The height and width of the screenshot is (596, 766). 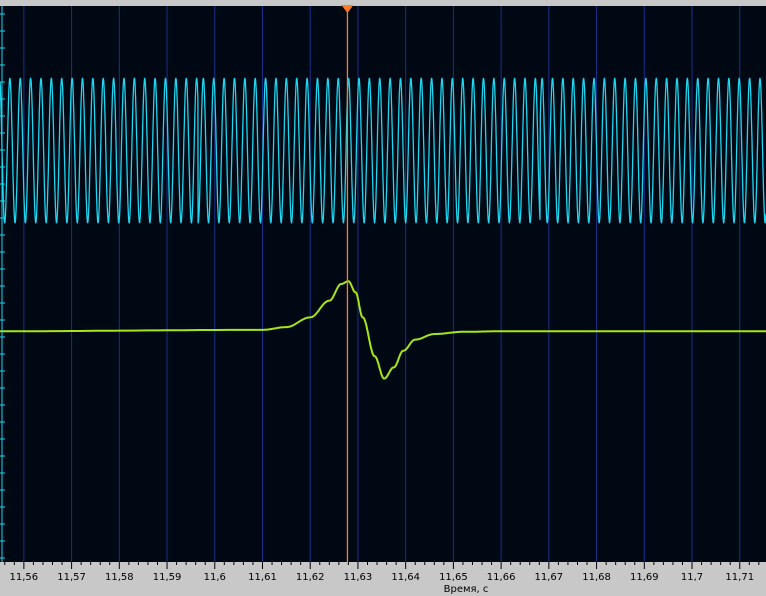 I want to click on x-tick-label: 11,71, so click(x=739, y=577).